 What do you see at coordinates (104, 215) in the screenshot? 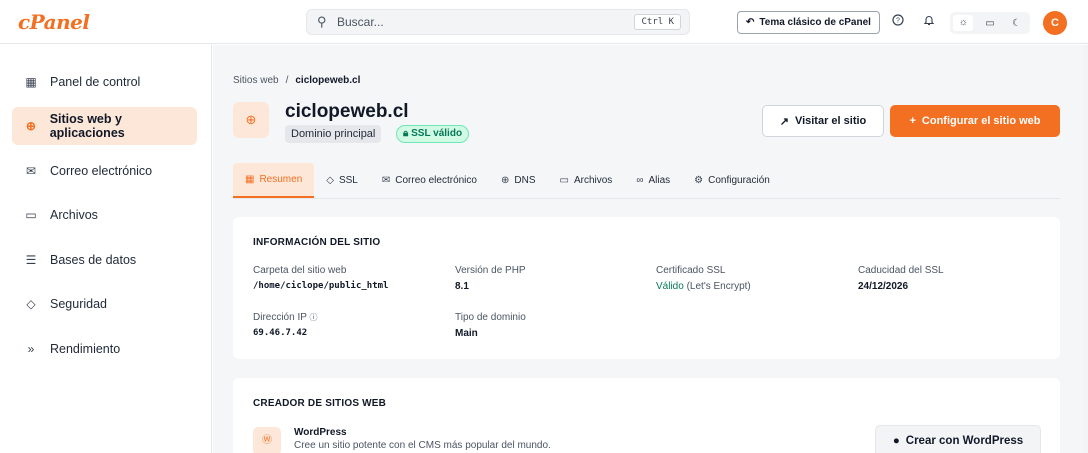
I see `sidebar-item-files: ▭ Archivos` at bounding box center [104, 215].